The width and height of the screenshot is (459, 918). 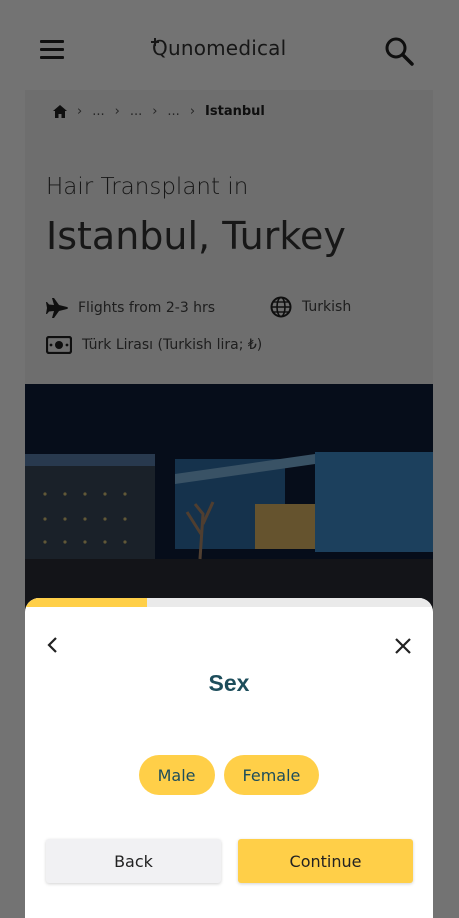 What do you see at coordinates (271, 775) in the screenshot?
I see `option-female-button: Female` at bounding box center [271, 775].